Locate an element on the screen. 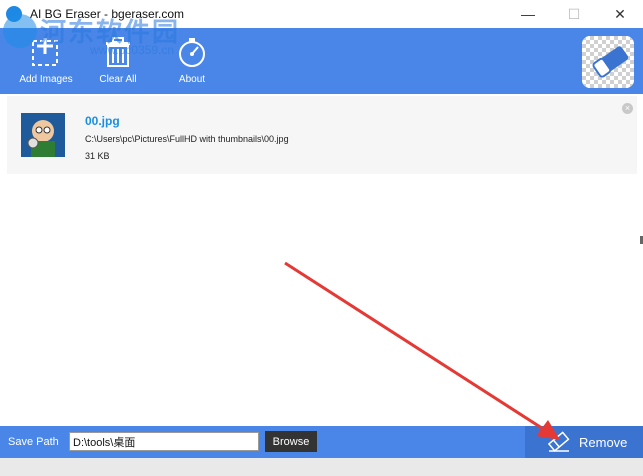 The image size is (643, 476). about-button: About is located at coordinates (192, 61).